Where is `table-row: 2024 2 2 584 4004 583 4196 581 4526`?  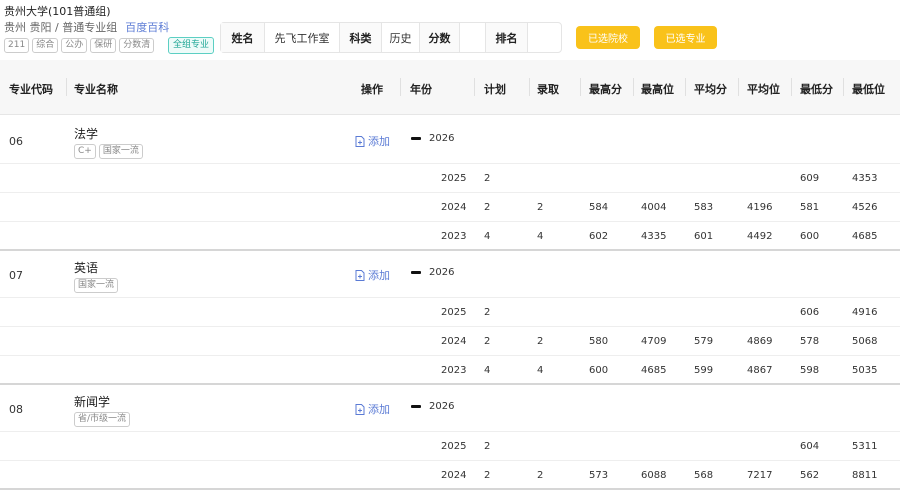 table-row: 2024 2 2 584 4004 583 4196 581 4526 is located at coordinates (450, 207).